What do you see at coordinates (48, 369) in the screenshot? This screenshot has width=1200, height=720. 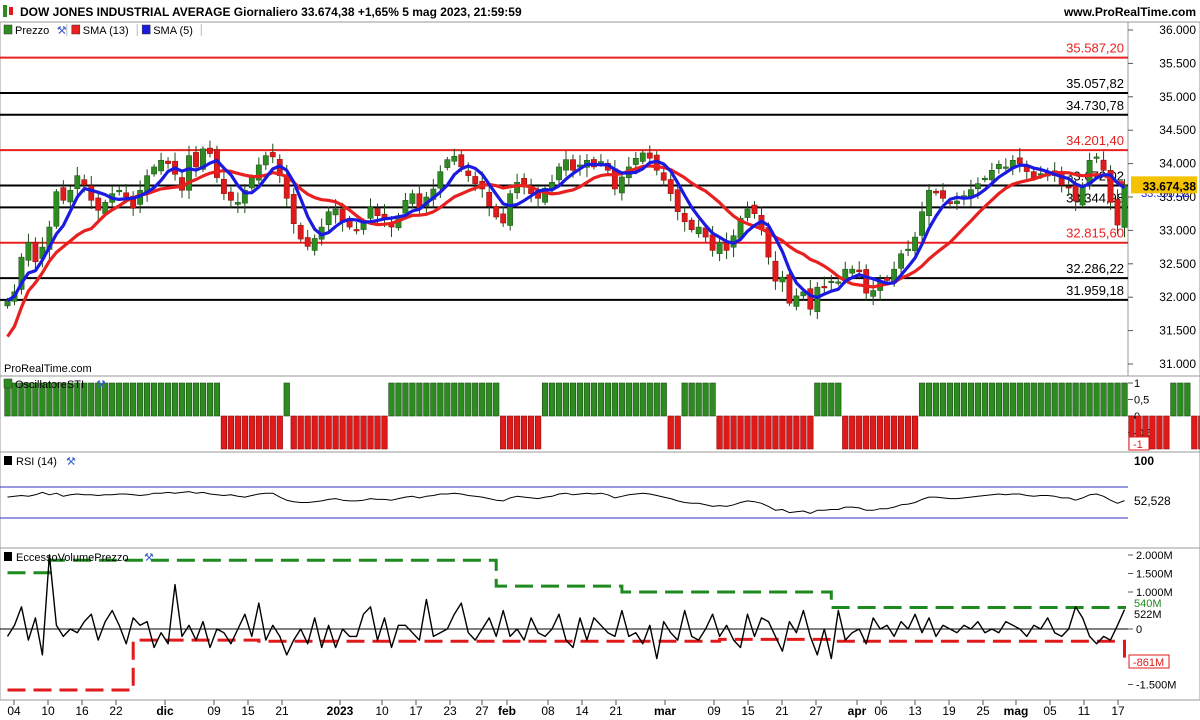 I see `watermark: ProRealTime.com` at bounding box center [48, 369].